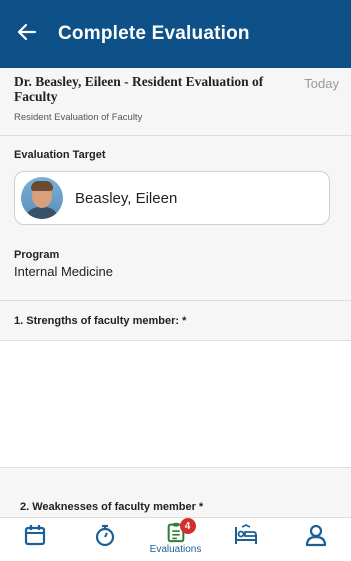 Image resolution: width=351 pixels, height=561 pixels. I want to click on question-1: 1. Strengths of faculty member: *, so click(175, 320).